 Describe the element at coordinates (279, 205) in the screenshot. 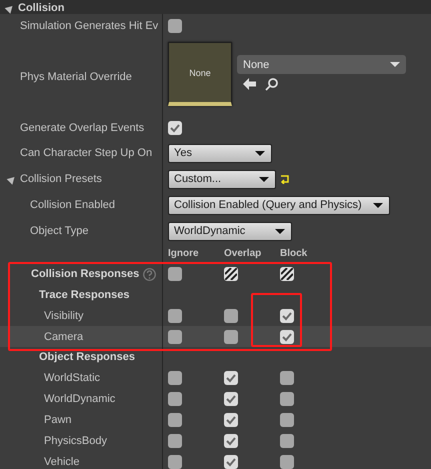

I see `dropdown: Collision Enabled (Query and Physics)` at that location.